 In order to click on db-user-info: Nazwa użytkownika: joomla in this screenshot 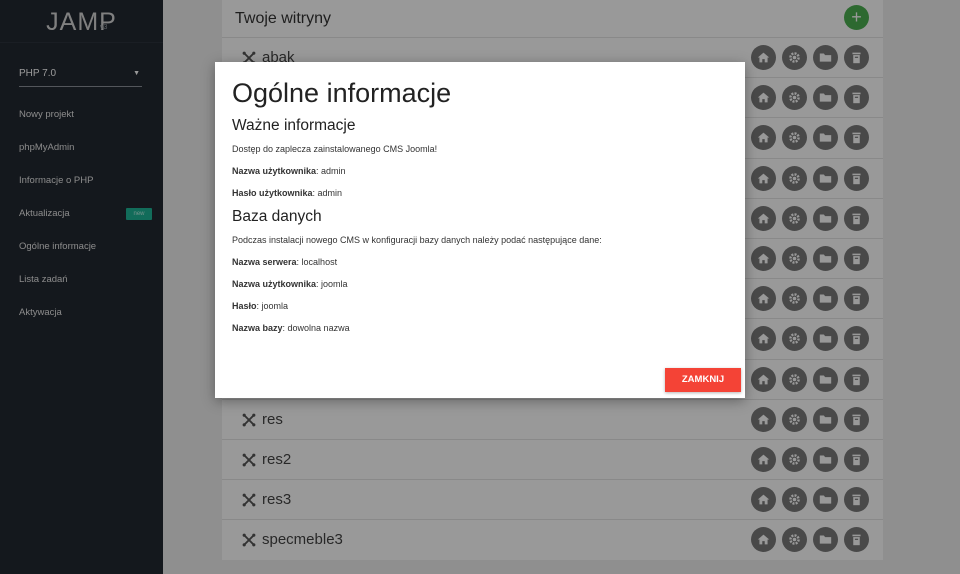, I will do `click(290, 284)`.